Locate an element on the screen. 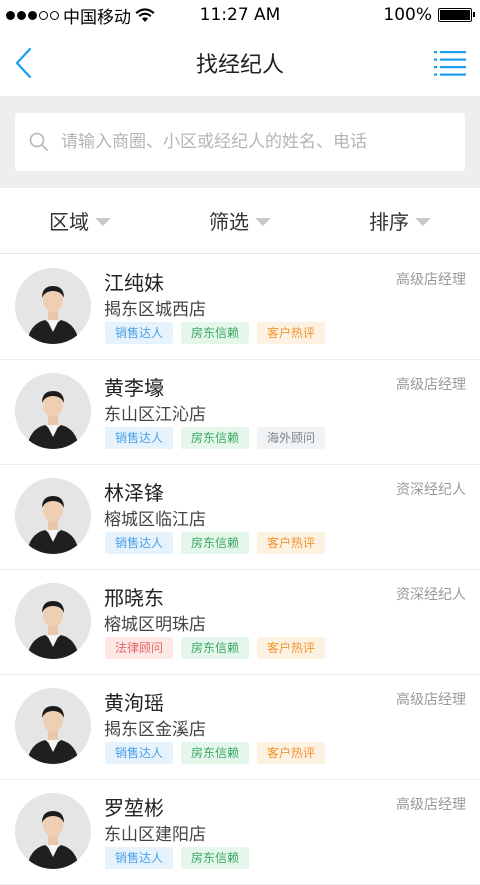  agent-tags: 销售达人 房东信赖 海外顾问 is located at coordinates (215, 438).